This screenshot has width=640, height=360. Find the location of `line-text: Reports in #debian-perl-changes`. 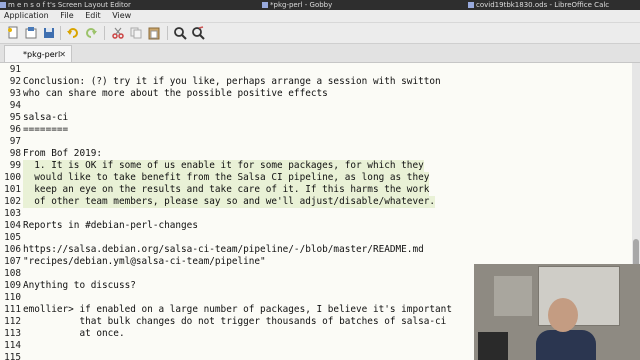

line-text: Reports in #debian-perl-changes is located at coordinates (110, 226).